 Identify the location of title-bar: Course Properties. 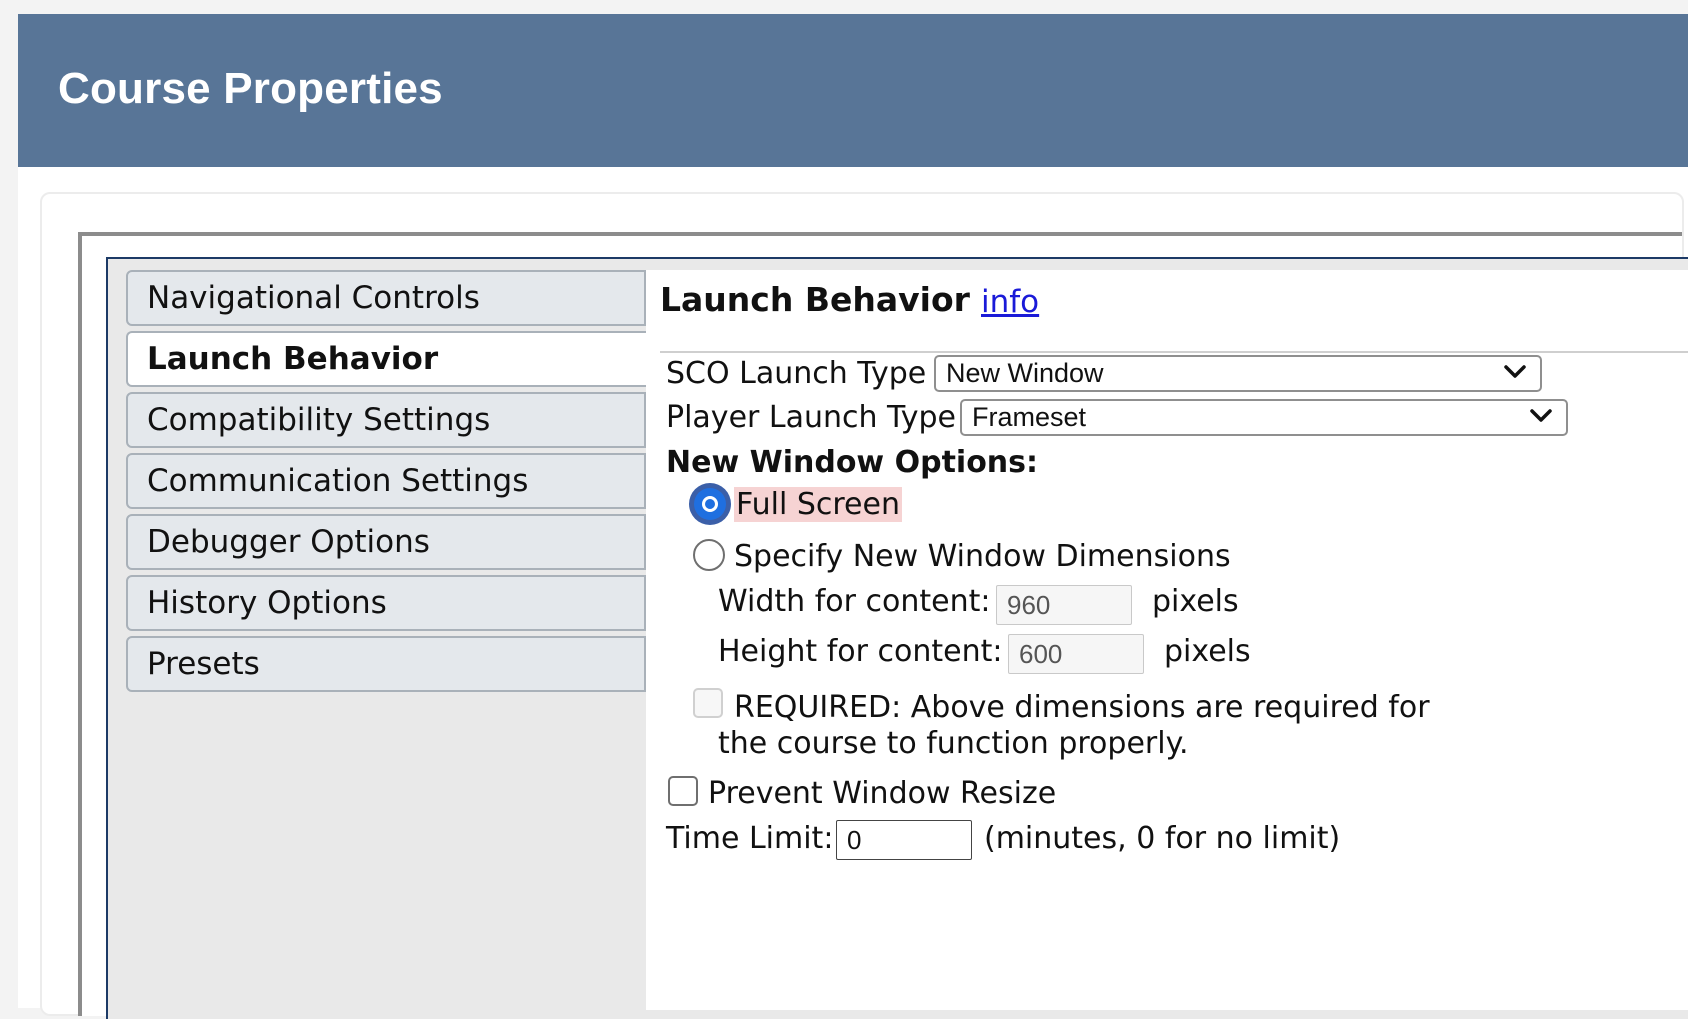
(853, 90).